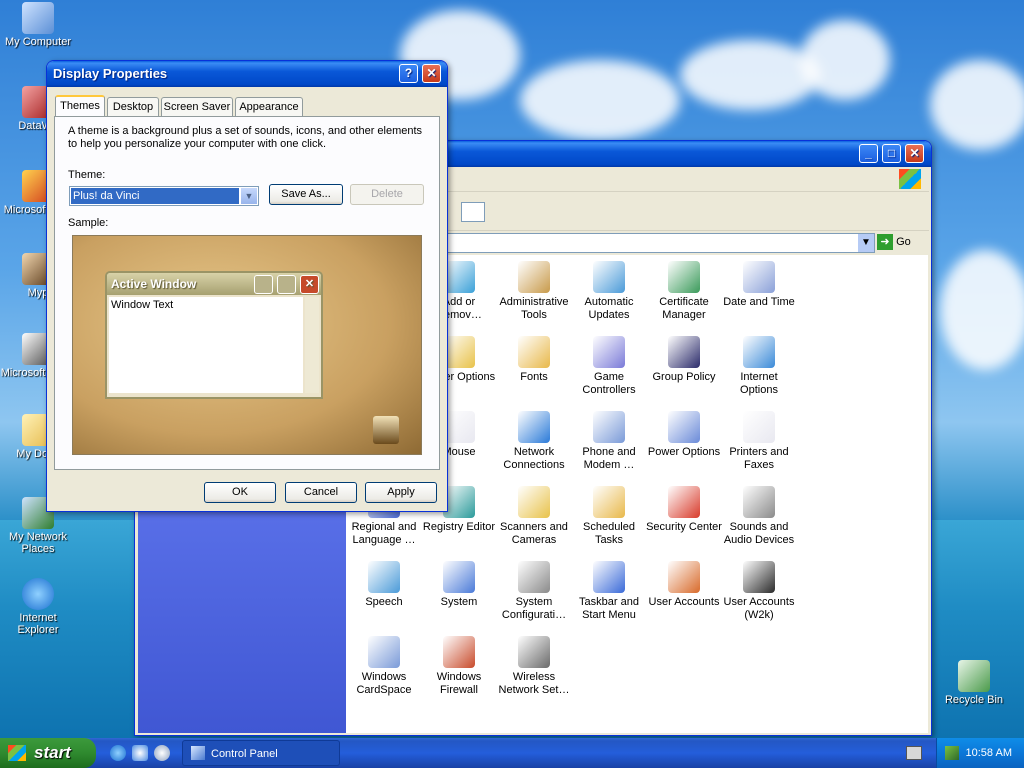  Describe the element at coordinates (384, 602) in the screenshot. I see `cp-item-label: Speech` at that location.